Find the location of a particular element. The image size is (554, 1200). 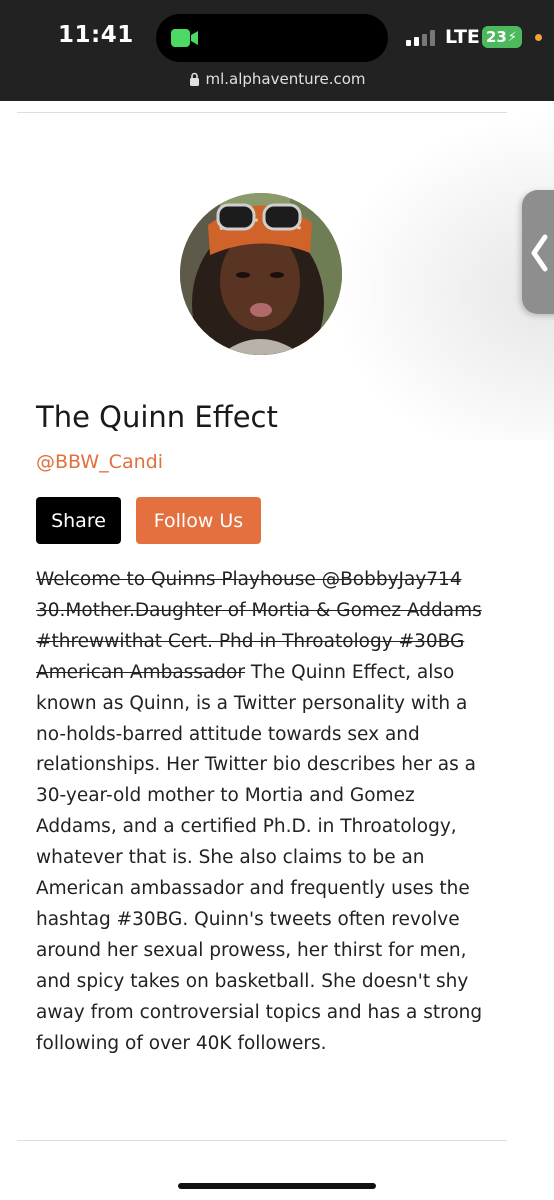

url-text: ml.alphaventure.com is located at coordinates (285, 79).